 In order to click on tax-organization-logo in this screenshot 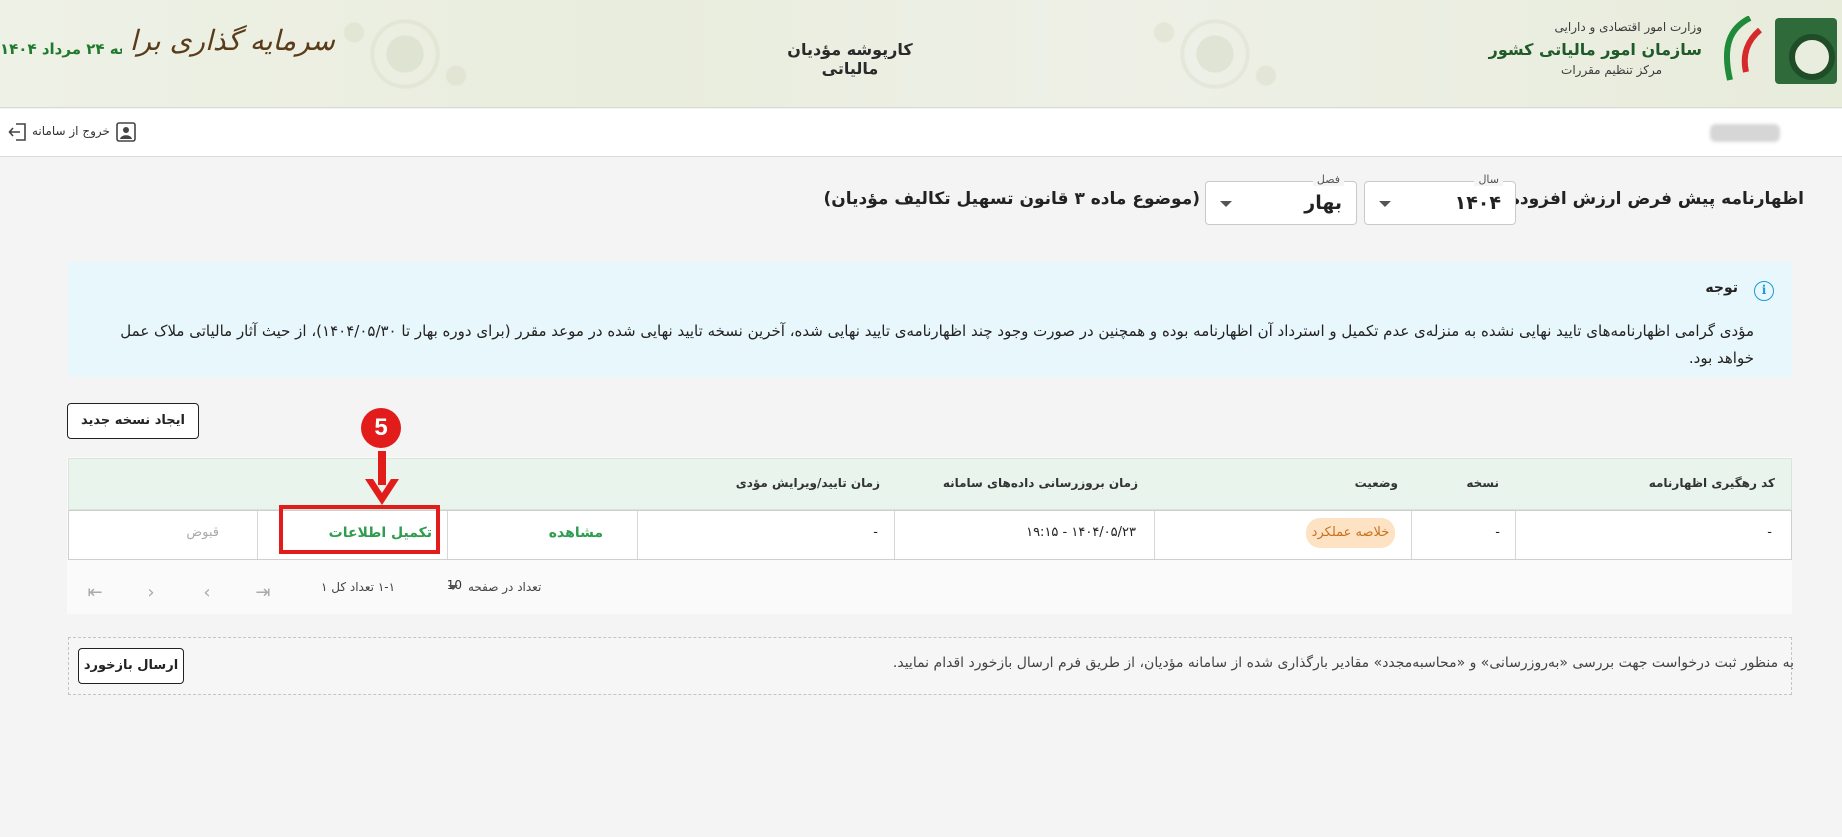, I will do `click(1806, 51)`.